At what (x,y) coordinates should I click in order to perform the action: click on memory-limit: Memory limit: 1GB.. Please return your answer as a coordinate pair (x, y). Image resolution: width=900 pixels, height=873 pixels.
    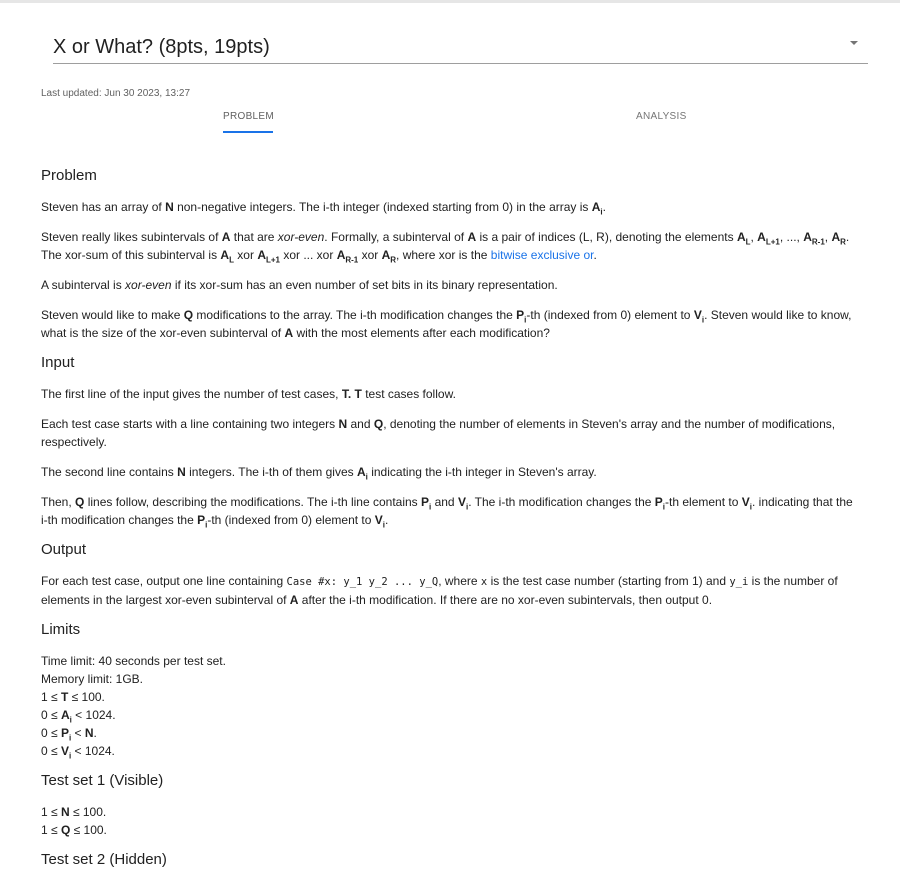
    Looking at the image, I should click on (92, 679).